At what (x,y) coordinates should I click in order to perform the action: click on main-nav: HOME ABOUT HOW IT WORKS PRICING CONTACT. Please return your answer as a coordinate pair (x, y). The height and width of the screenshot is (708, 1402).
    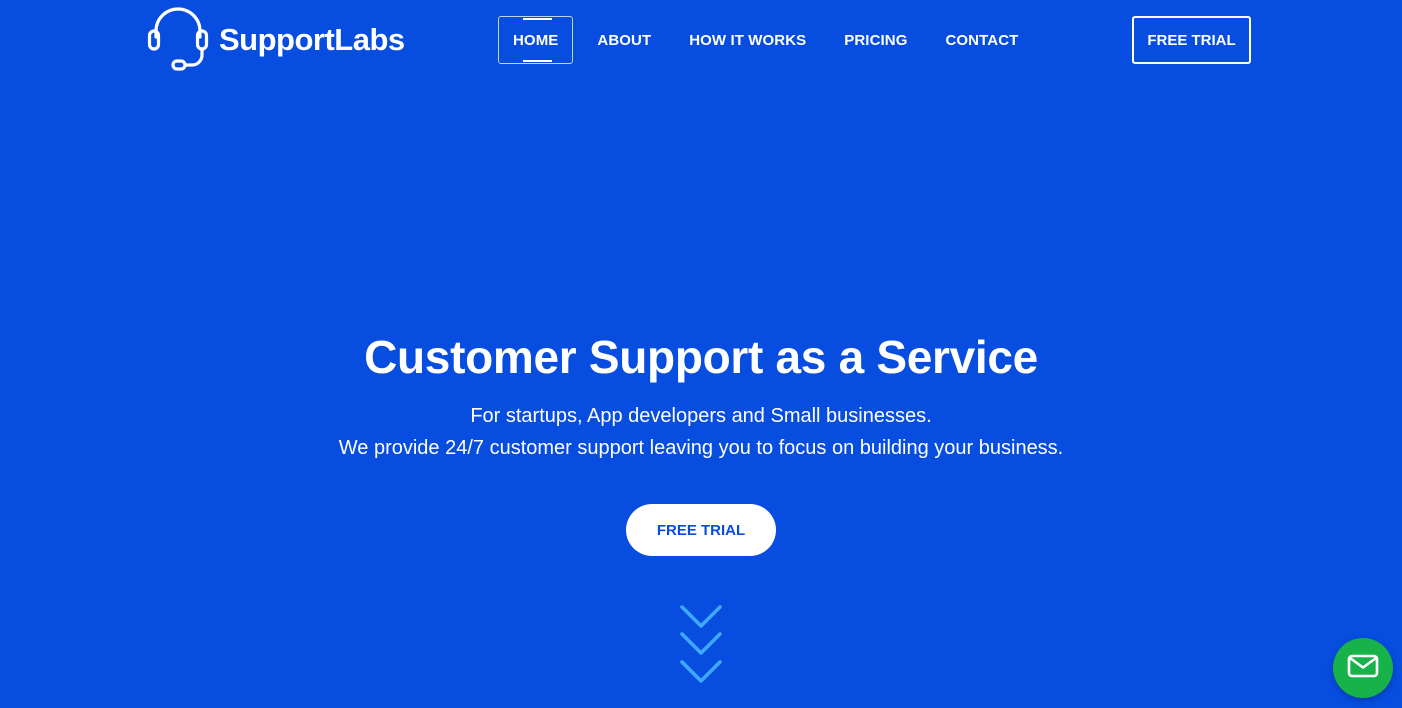
    Looking at the image, I should click on (765, 40).